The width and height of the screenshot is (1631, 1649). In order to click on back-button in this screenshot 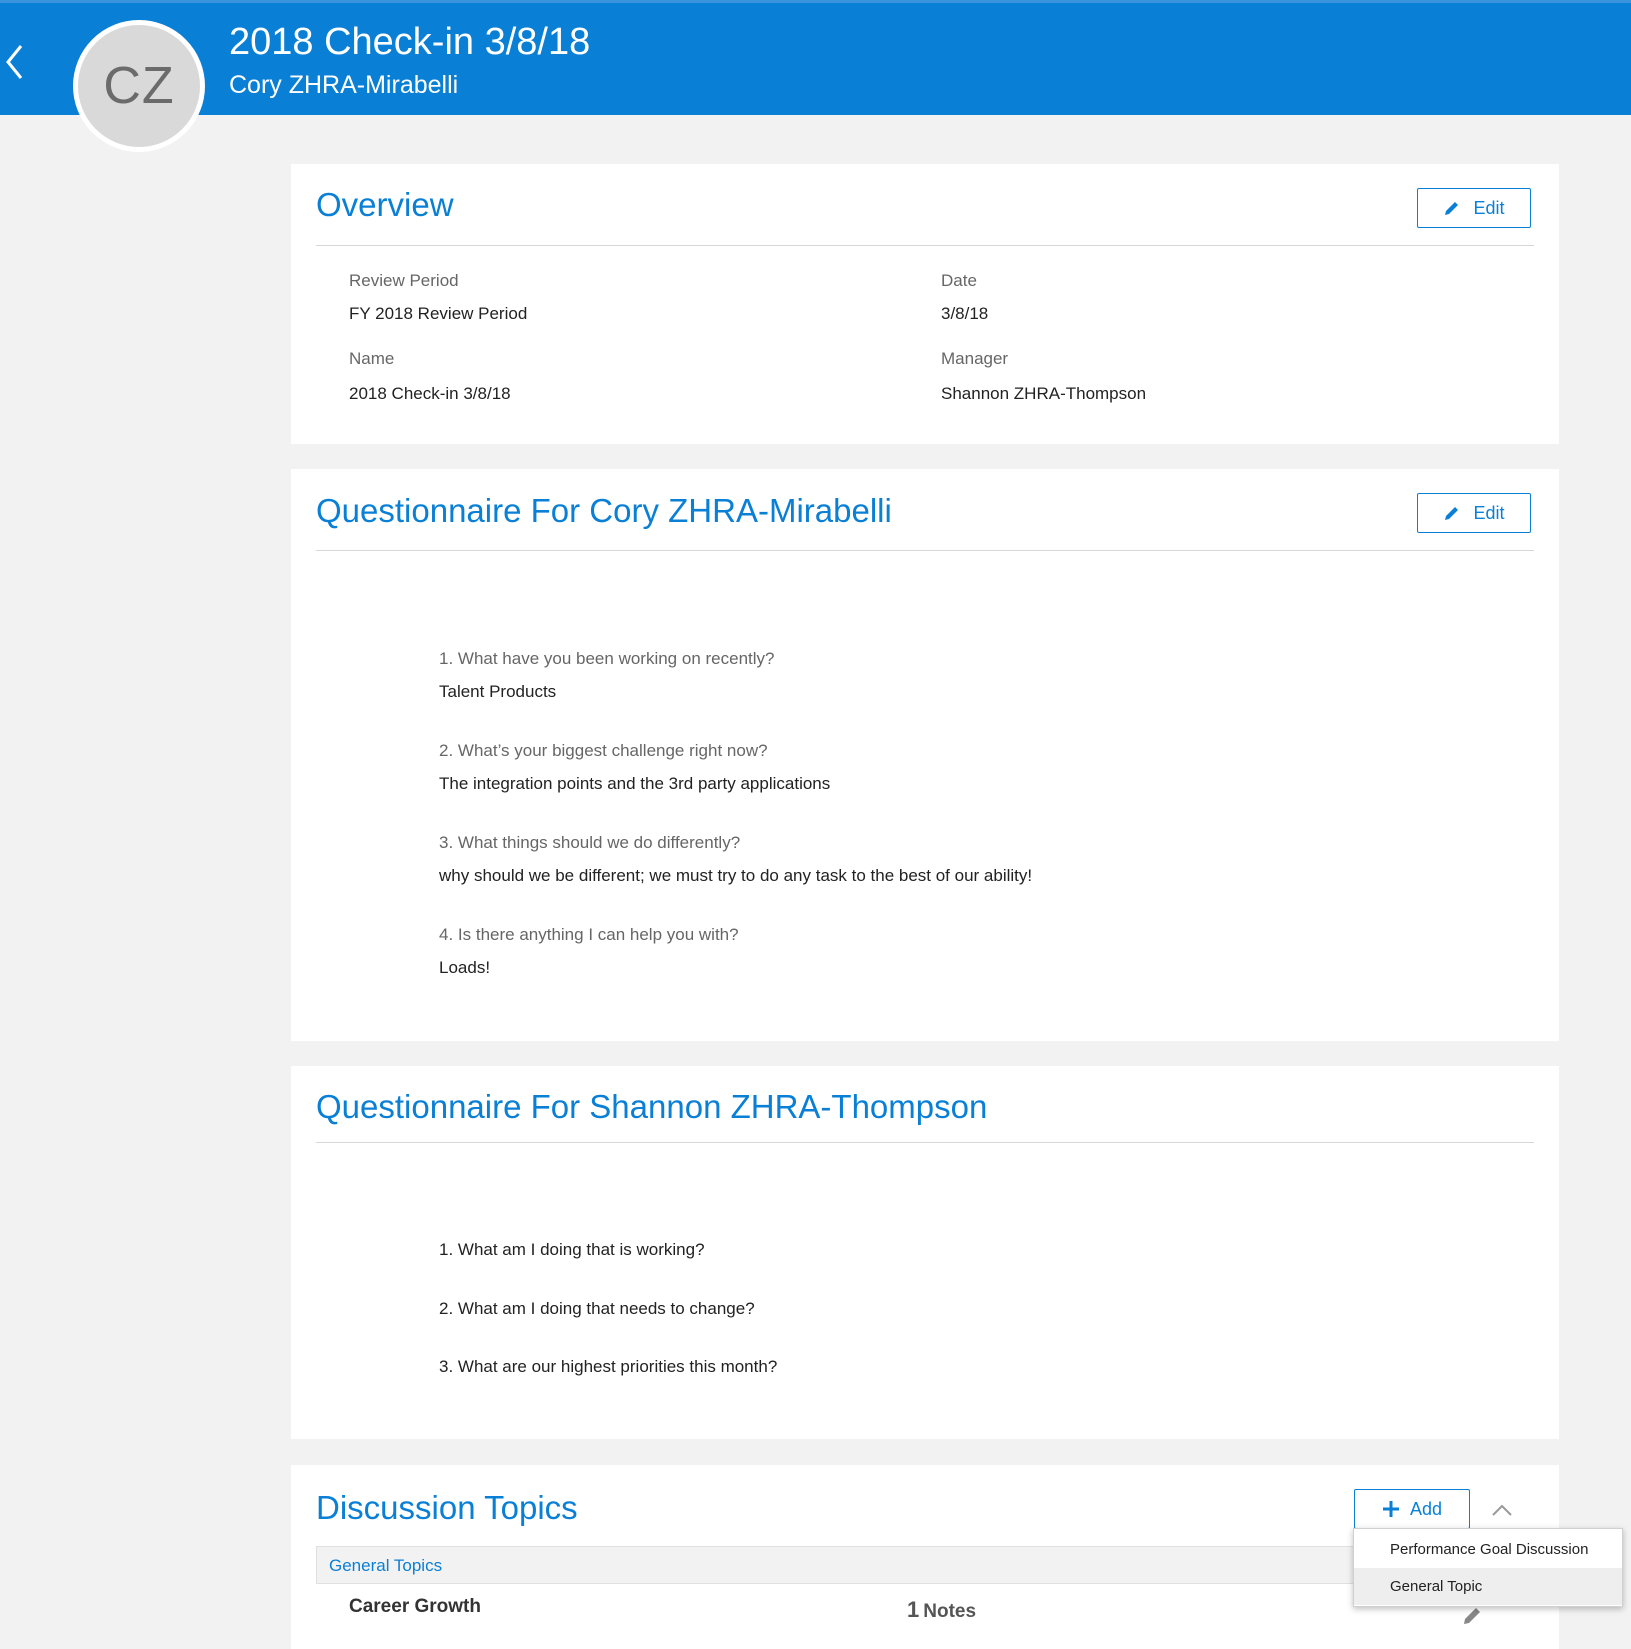, I will do `click(15, 62)`.